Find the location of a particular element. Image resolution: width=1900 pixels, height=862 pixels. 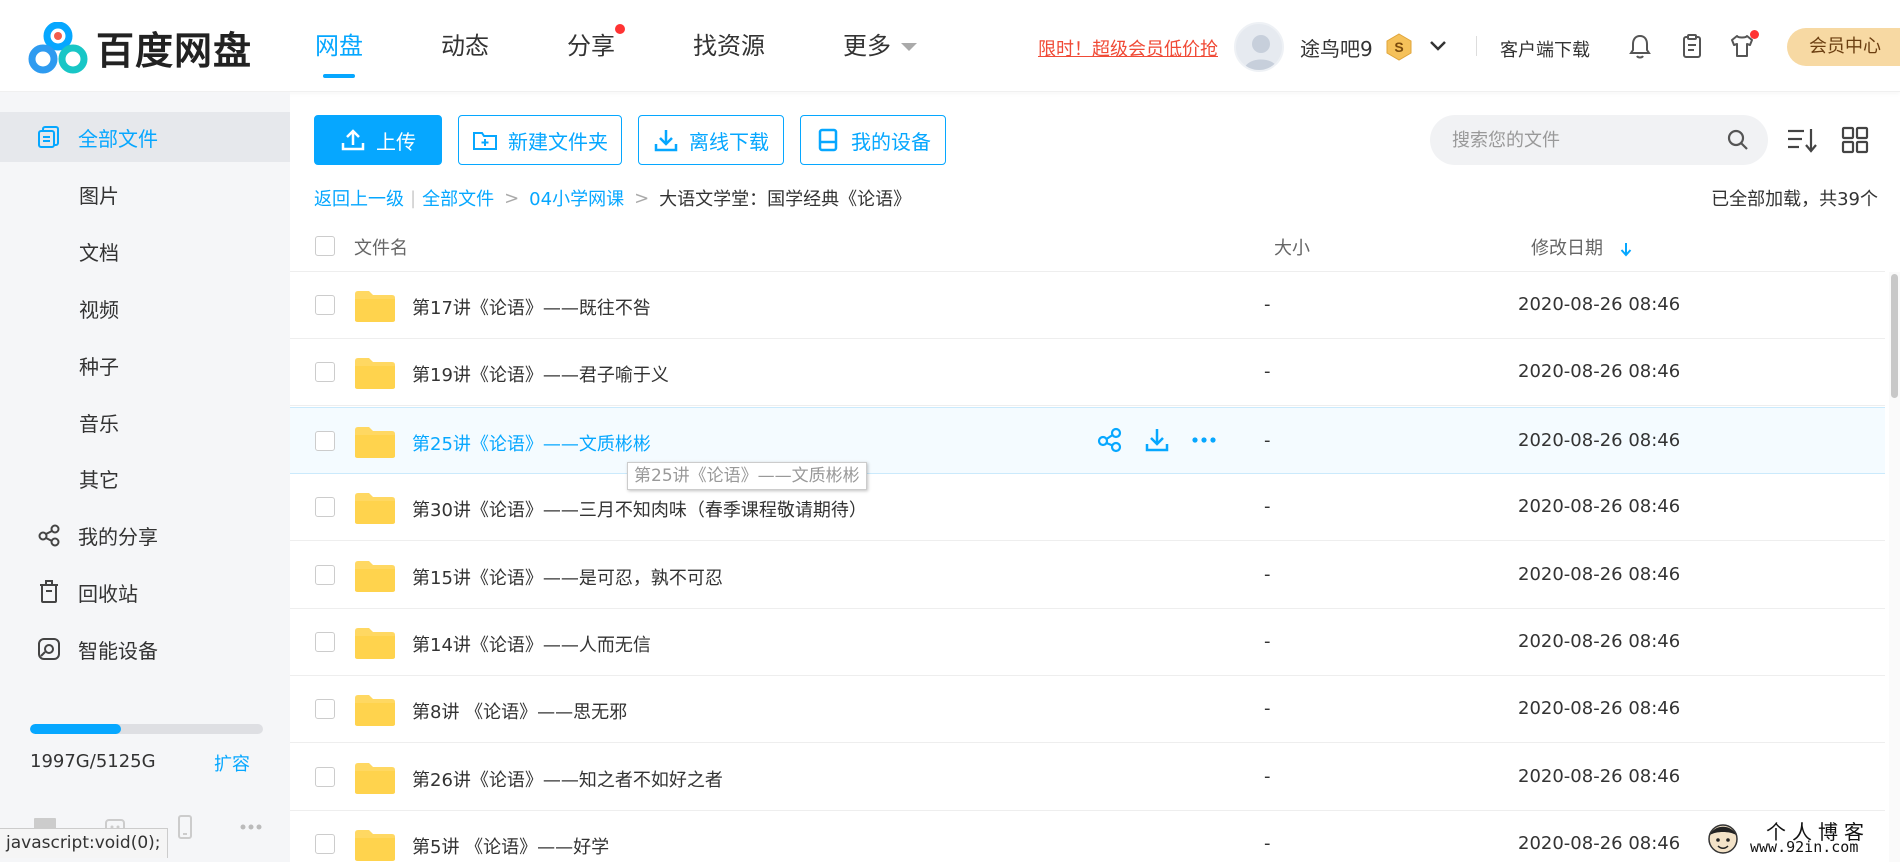

nav-feed: 动态 is located at coordinates (465, 46).